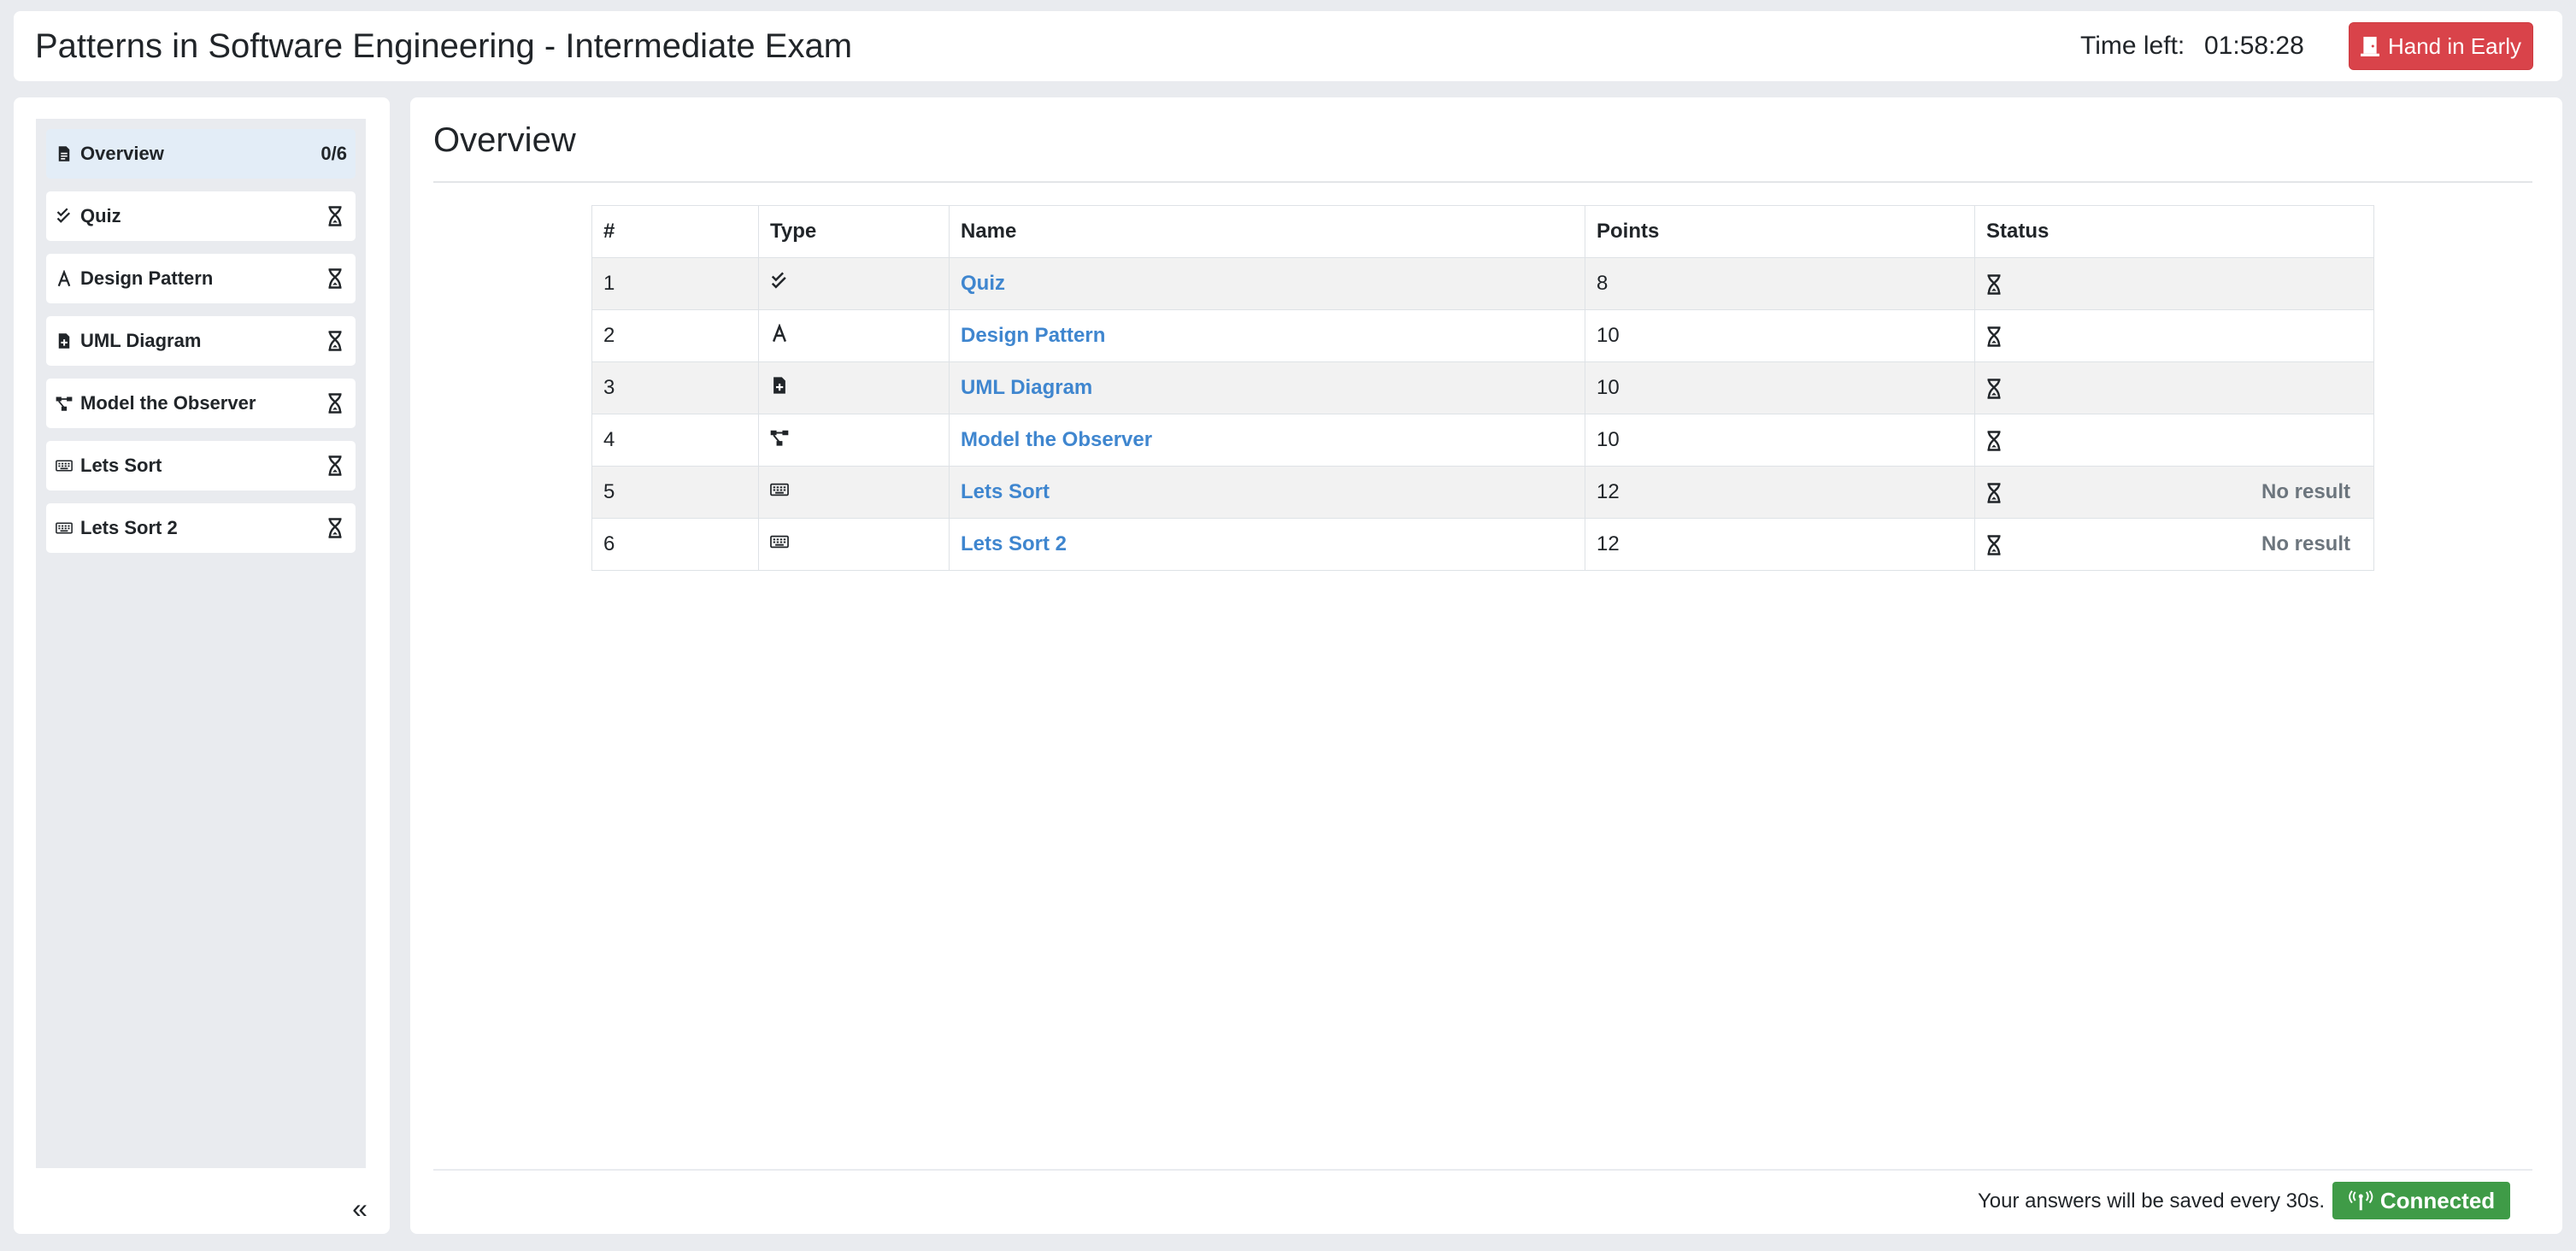 The image size is (2576, 1251). What do you see at coordinates (201, 154) in the screenshot?
I see `sidebar-item-overview: Overview 0/6` at bounding box center [201, 154].